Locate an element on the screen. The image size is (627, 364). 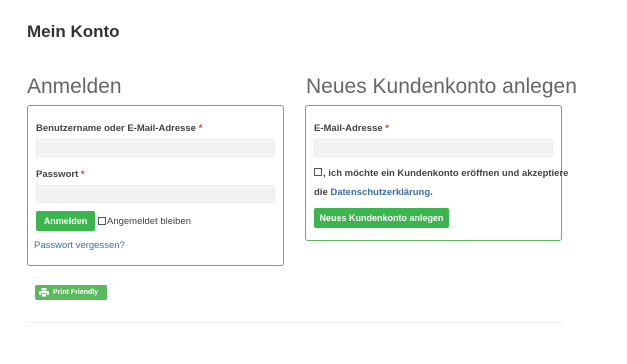
forgot-password-link: Passwort vergessen? is located at coordinates (79, 245).